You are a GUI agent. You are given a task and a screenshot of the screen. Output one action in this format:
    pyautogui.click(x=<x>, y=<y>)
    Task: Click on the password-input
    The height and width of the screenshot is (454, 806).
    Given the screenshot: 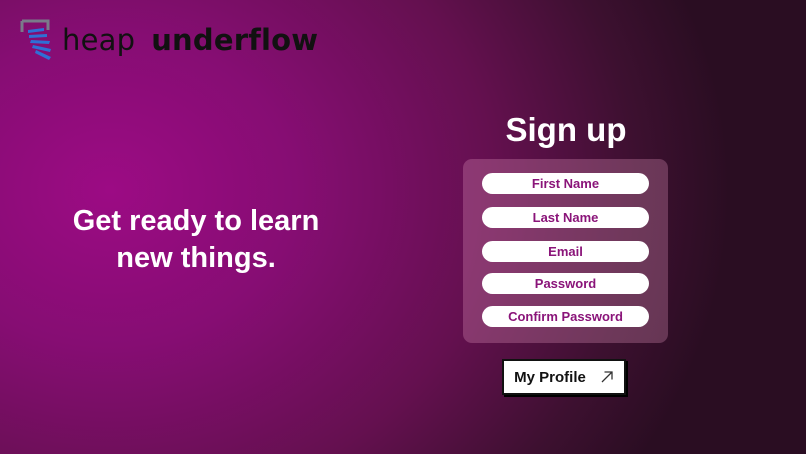 What is the action you would take?
    pyautogui.click(x=565, y=283)
    